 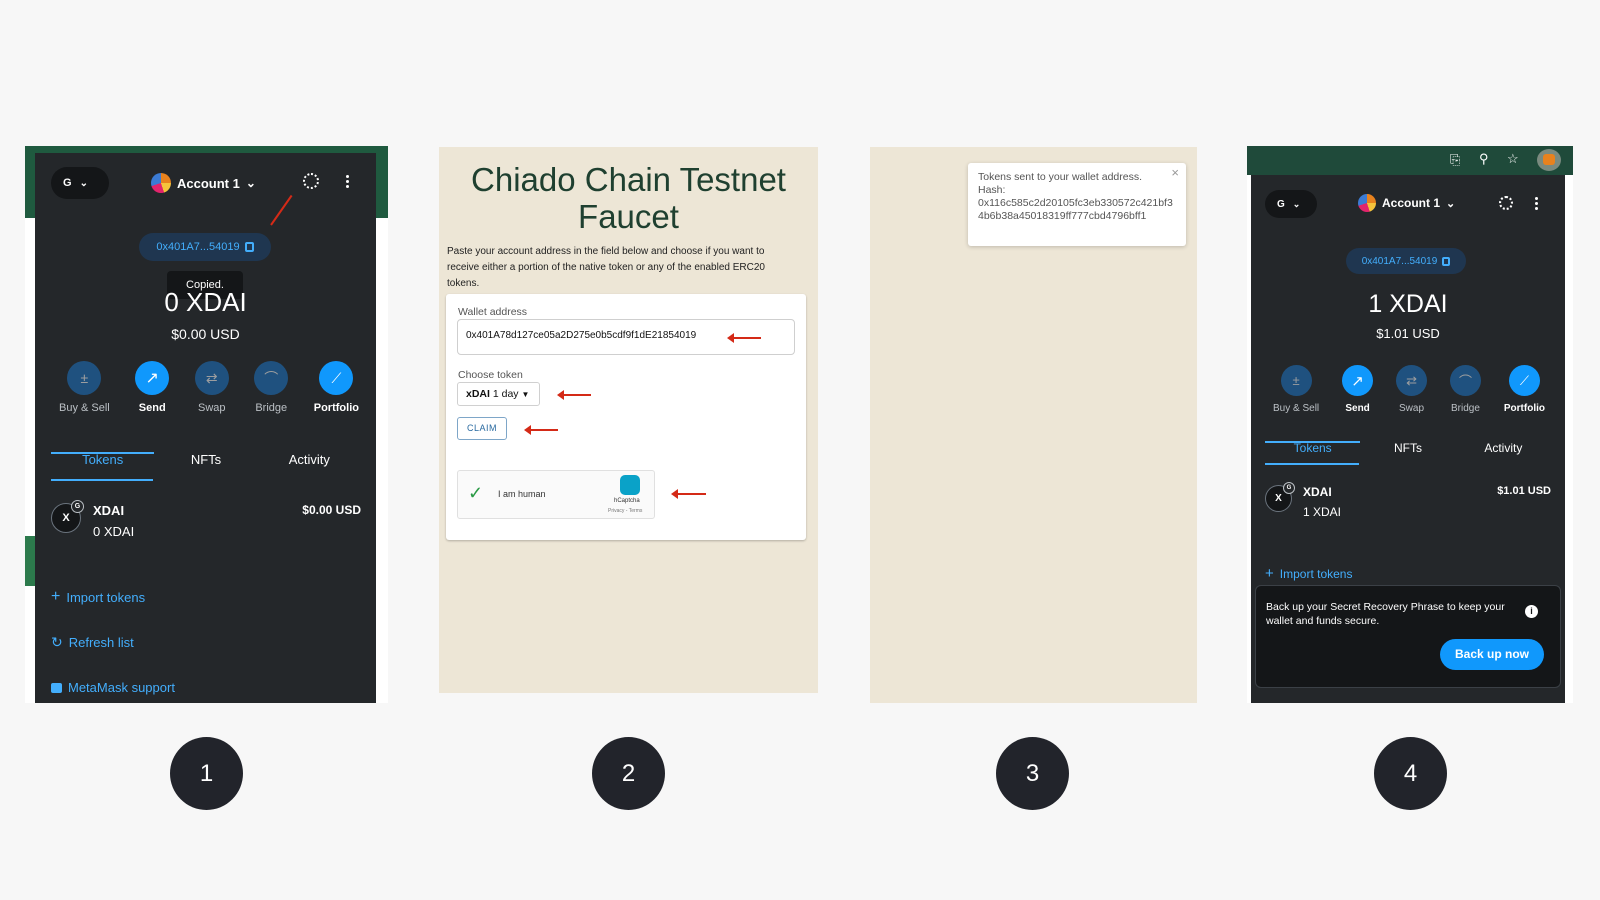 What do you see at coordinates (1484, 159) in the screenshot?
I see `zoom-icon: ⚲` at bounding box center [1484, 159].